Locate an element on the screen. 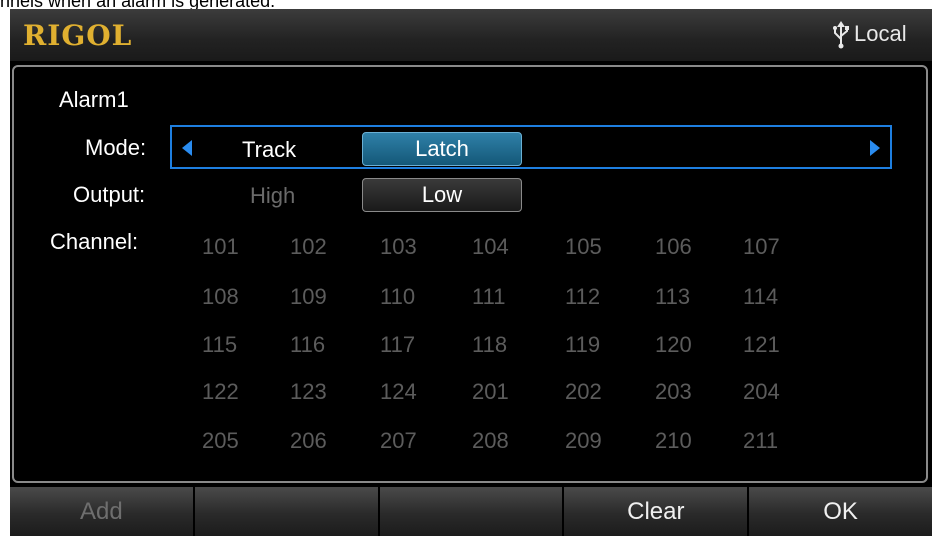 The width and height of the screenshot is (932, 536). channel-item: 121 is located at coordinates (761, 344).